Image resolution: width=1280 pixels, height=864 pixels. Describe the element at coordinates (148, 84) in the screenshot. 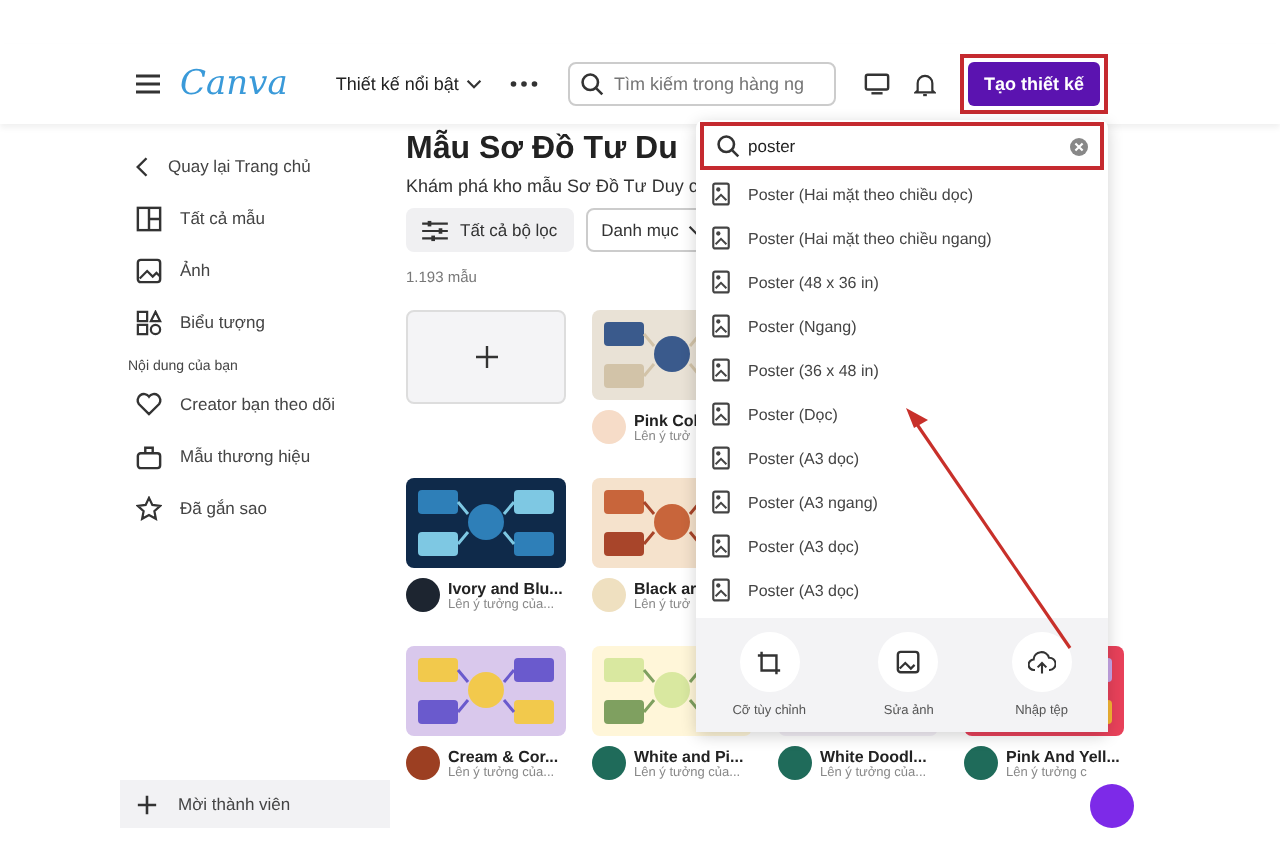

I see `menu-icon` at that location.